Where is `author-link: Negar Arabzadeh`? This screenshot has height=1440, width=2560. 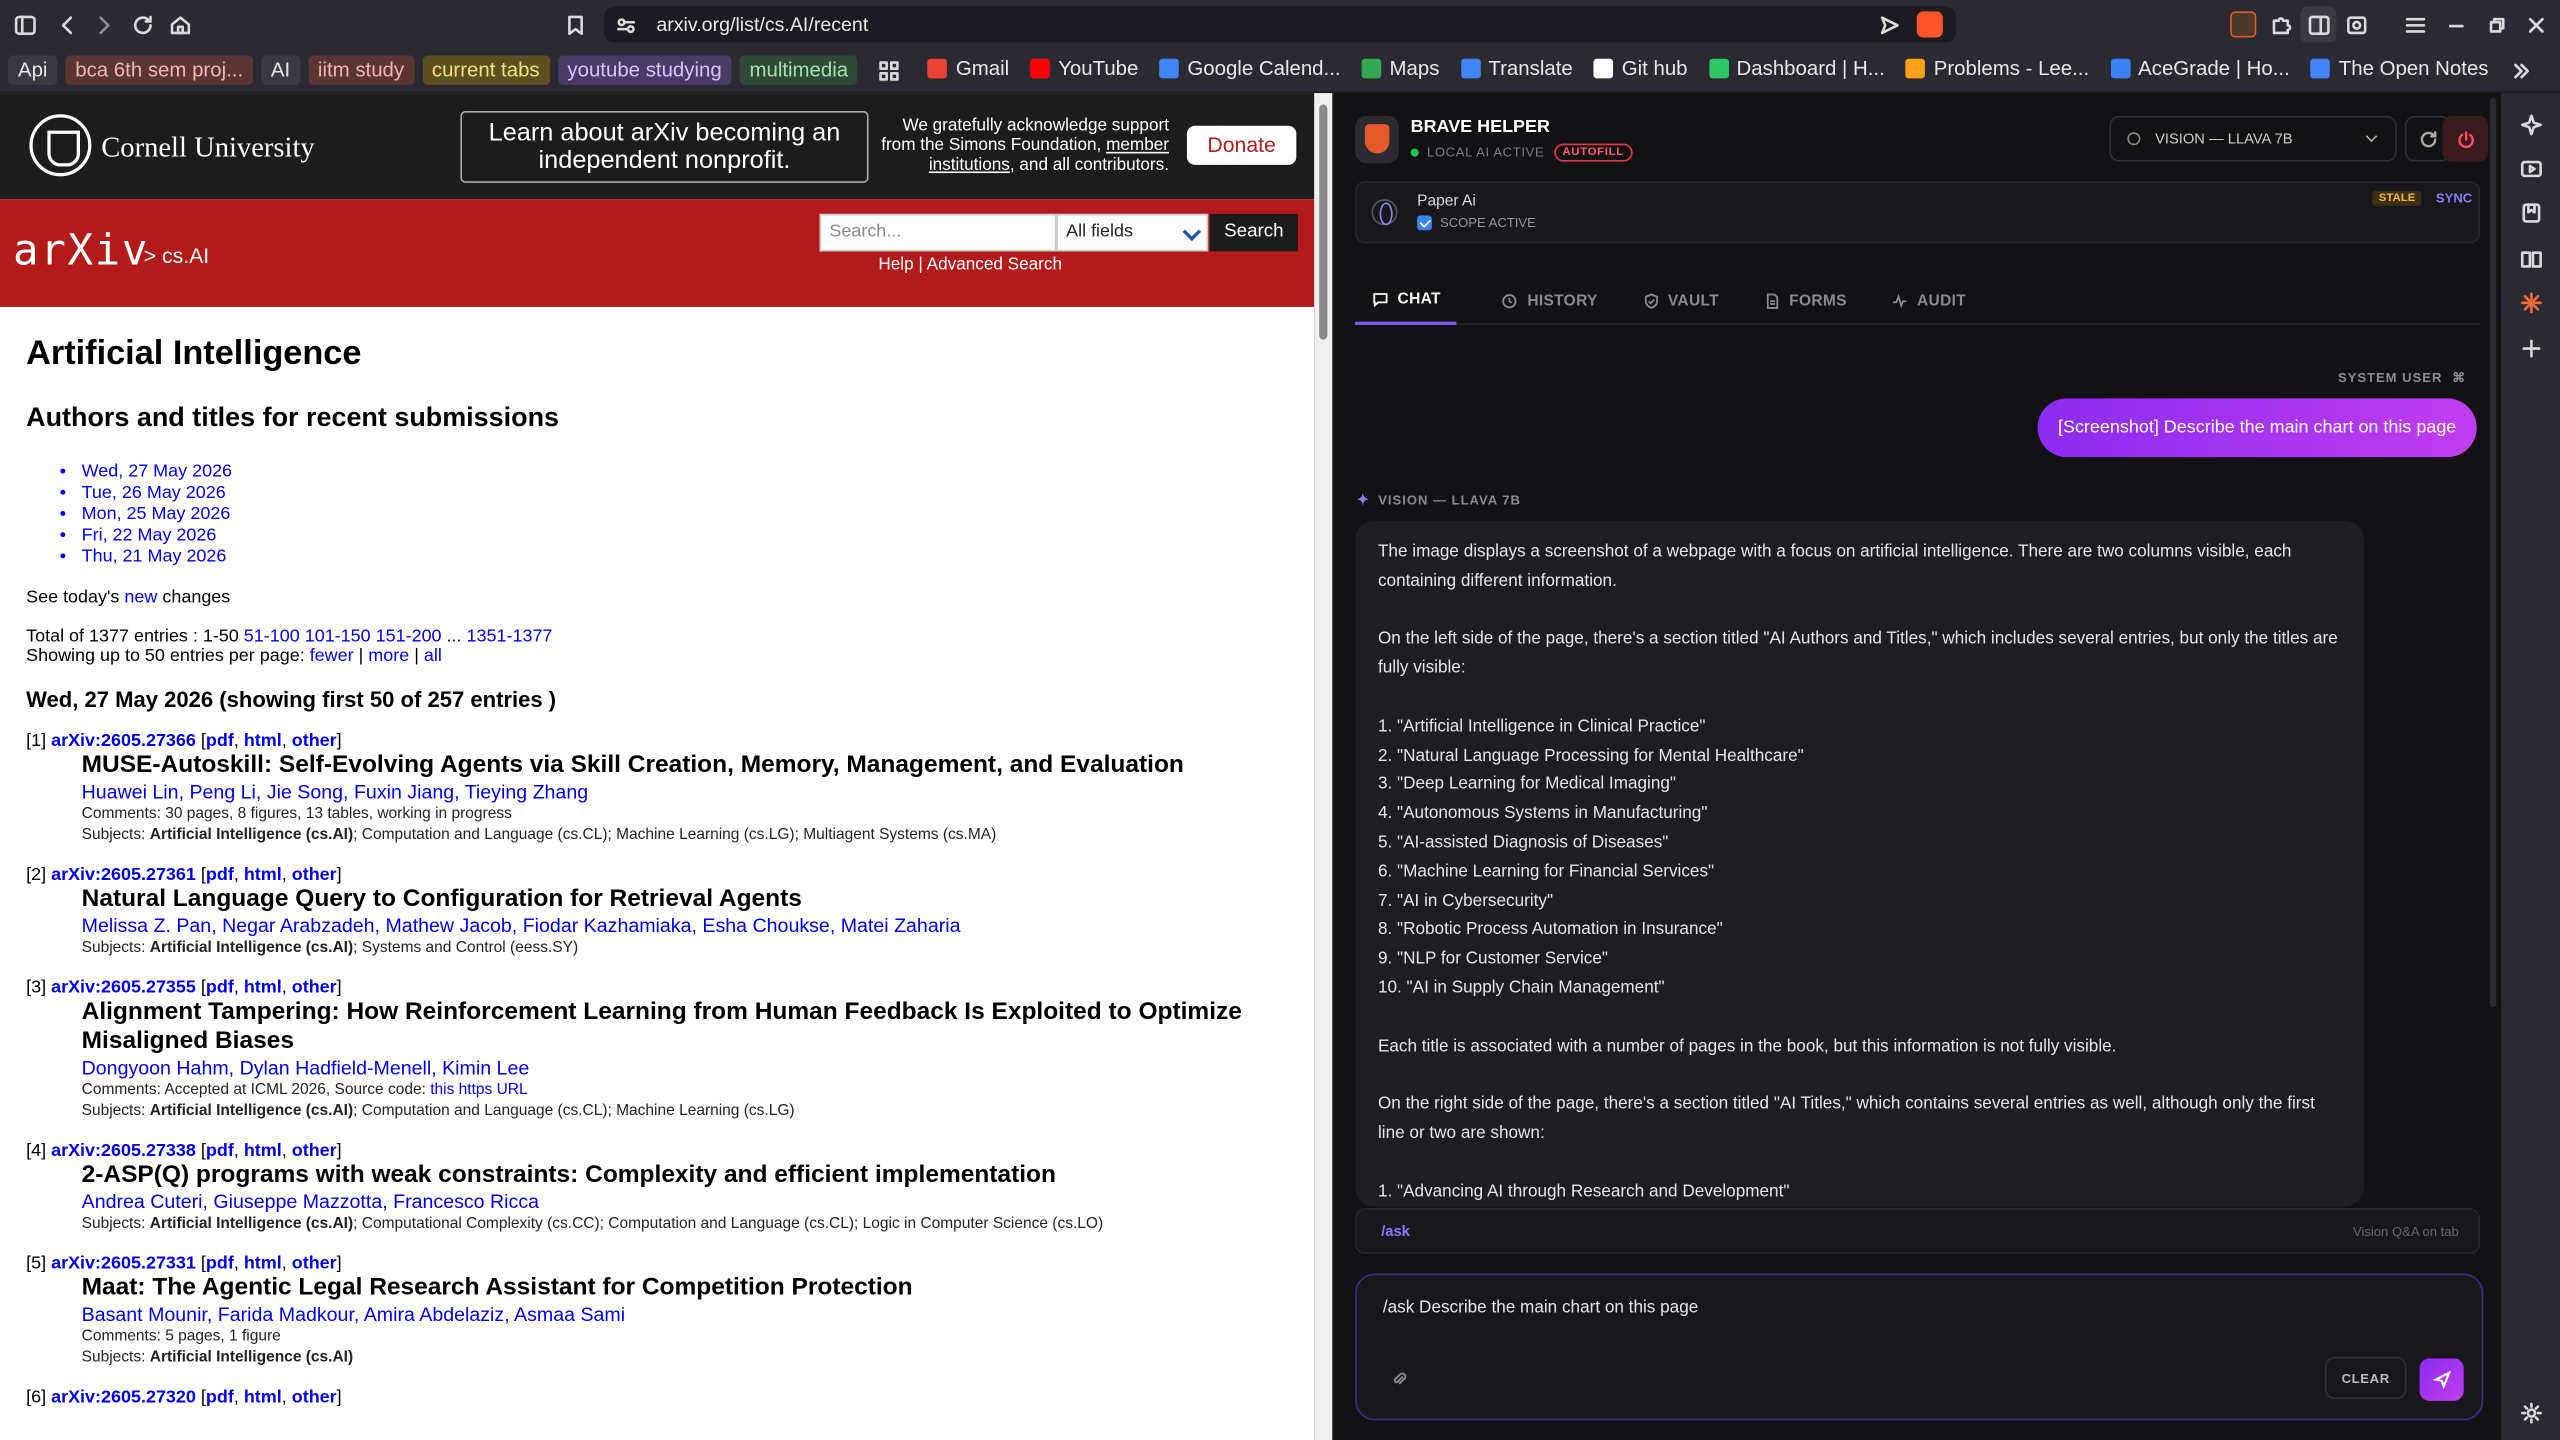 author-link: Negar Arabzadeh is located at coordinates (298, 925).